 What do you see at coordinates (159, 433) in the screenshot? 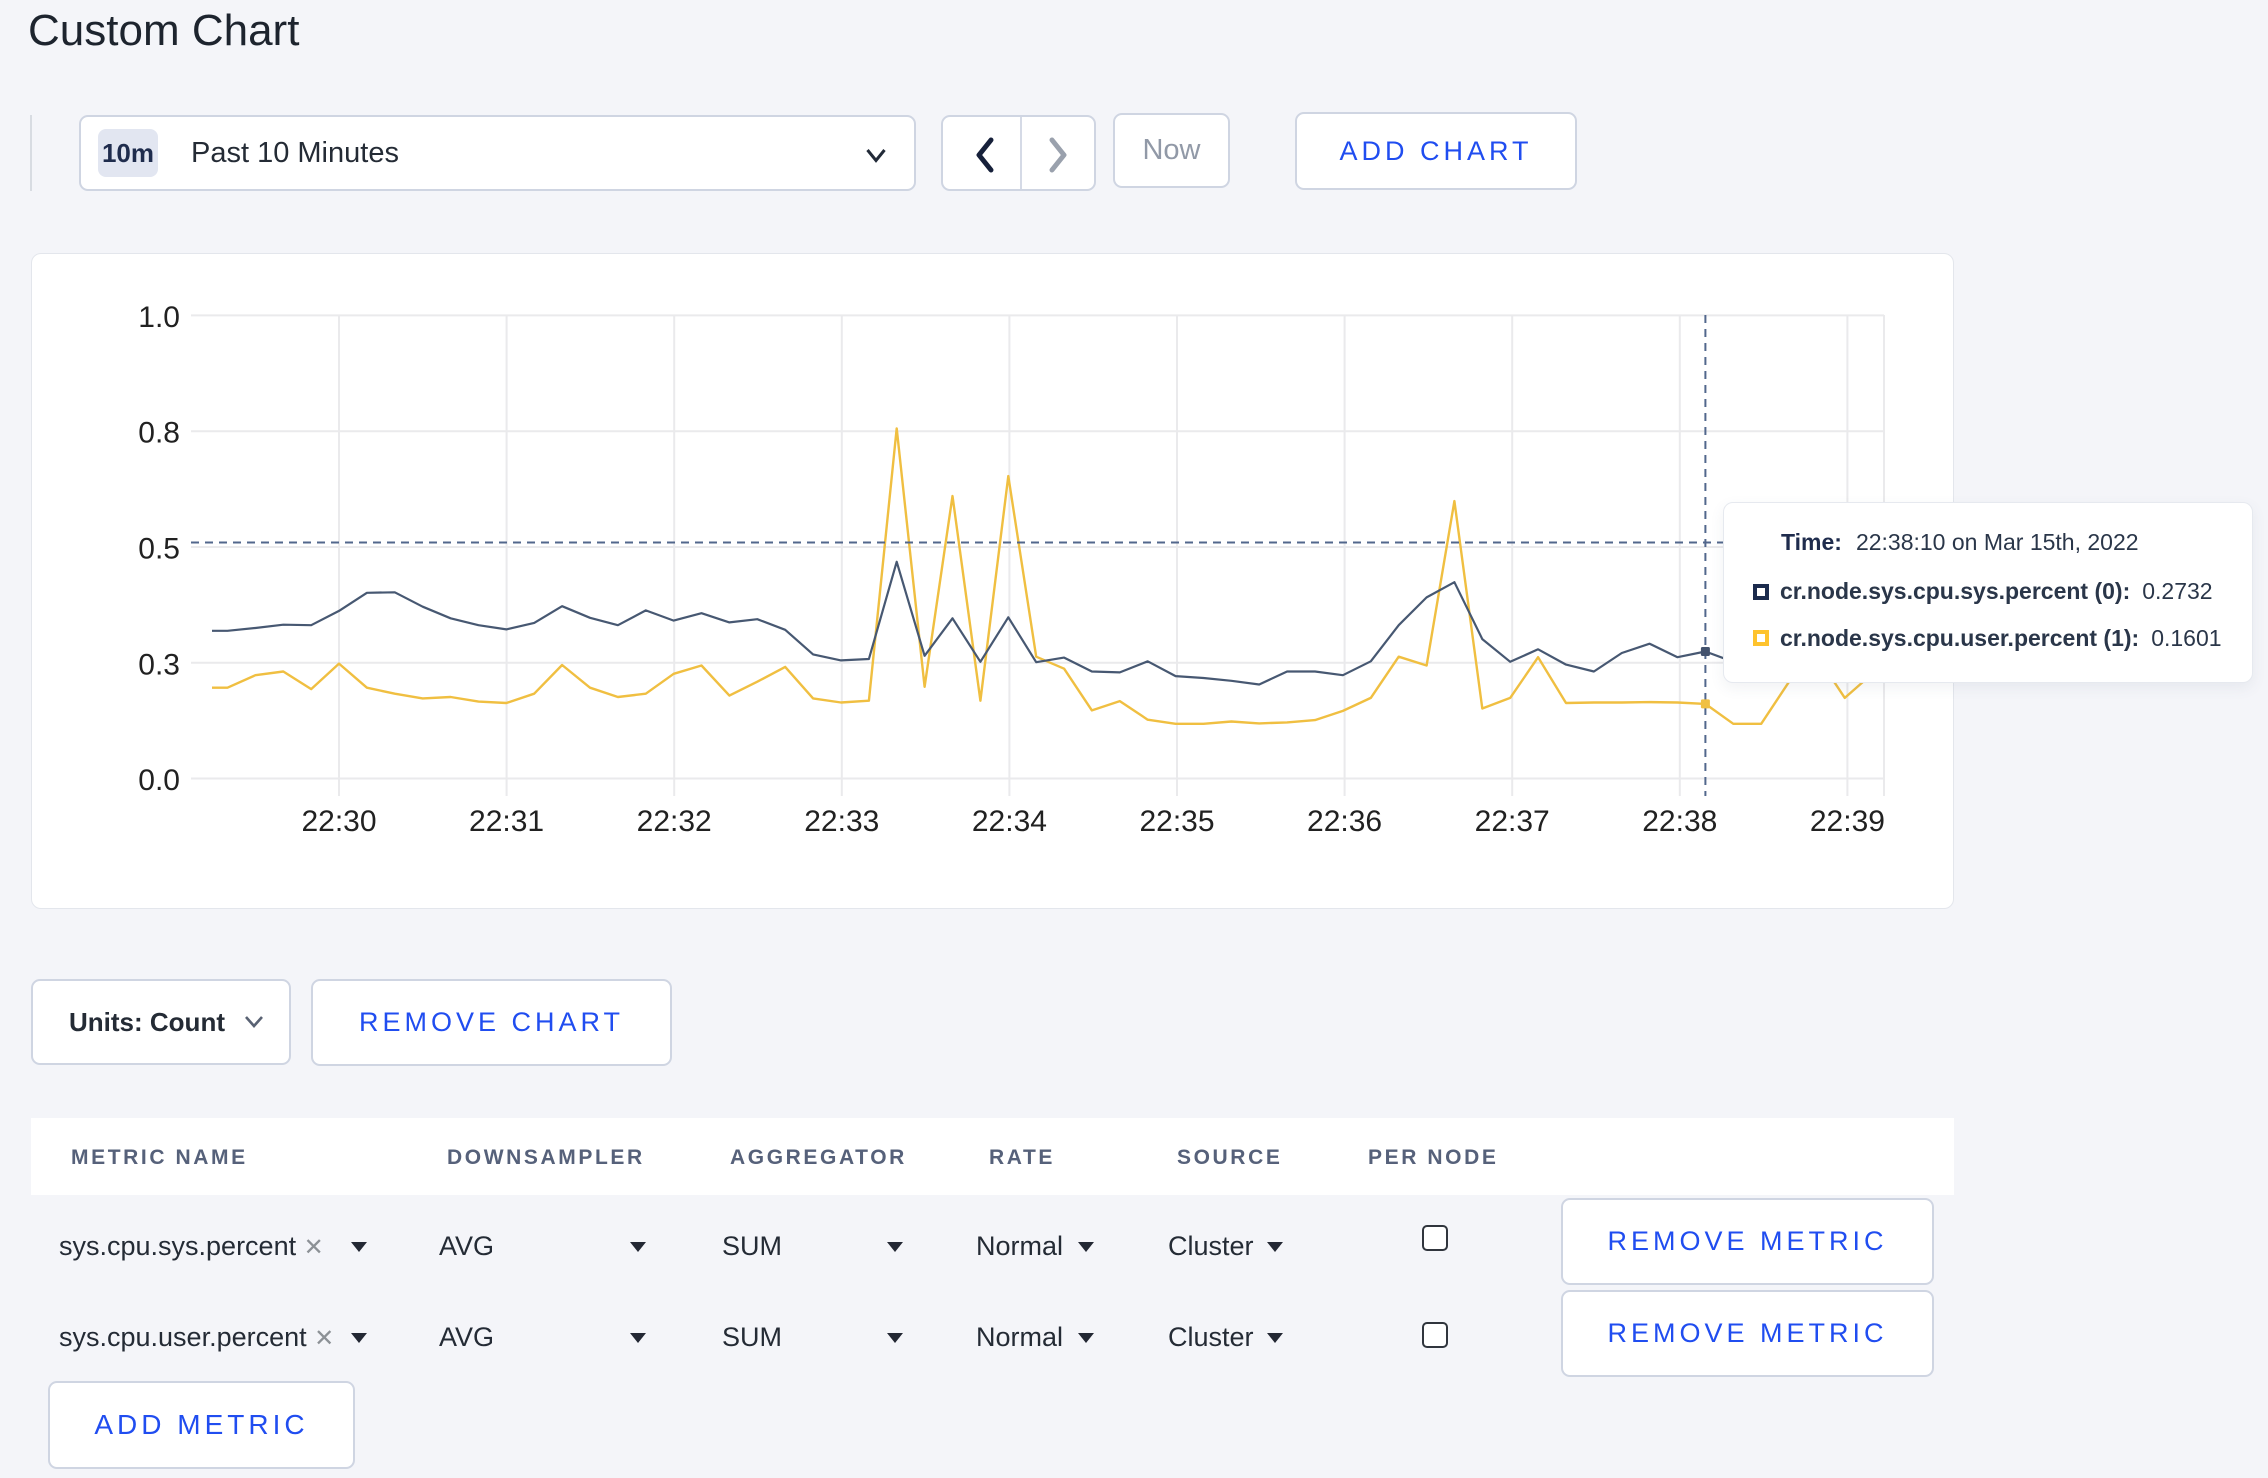
I see `svg-text: 0.8` at bounding box center [159, 433].